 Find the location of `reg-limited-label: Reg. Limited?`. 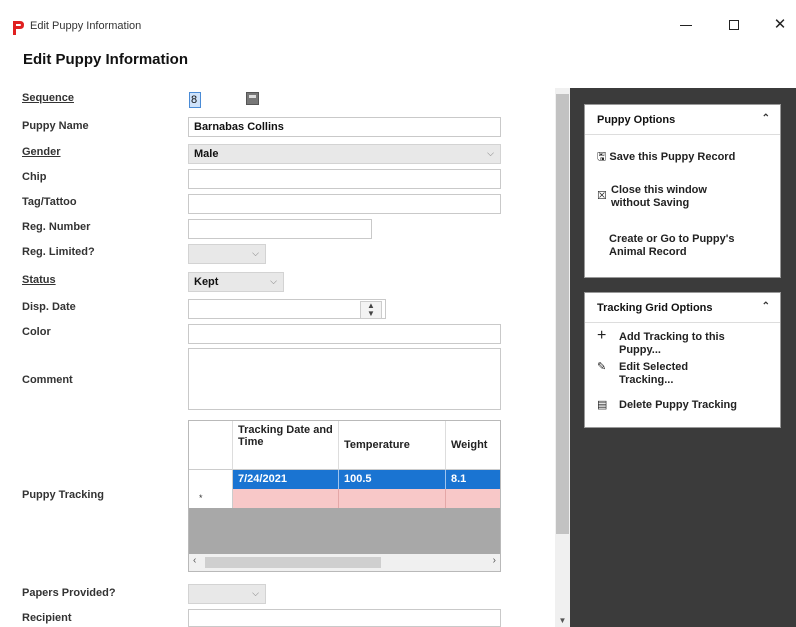

reg-limited-label: Reg. Limited? is located at coordinates (58, 252).